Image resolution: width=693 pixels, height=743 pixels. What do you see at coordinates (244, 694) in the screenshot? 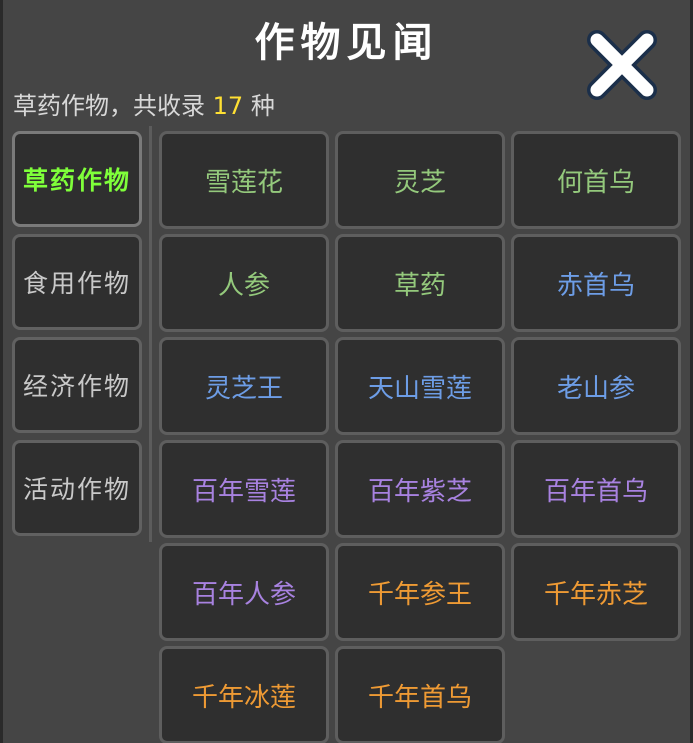
I see `crop-item: 千年冰莲` at bounding box center [244, 694].